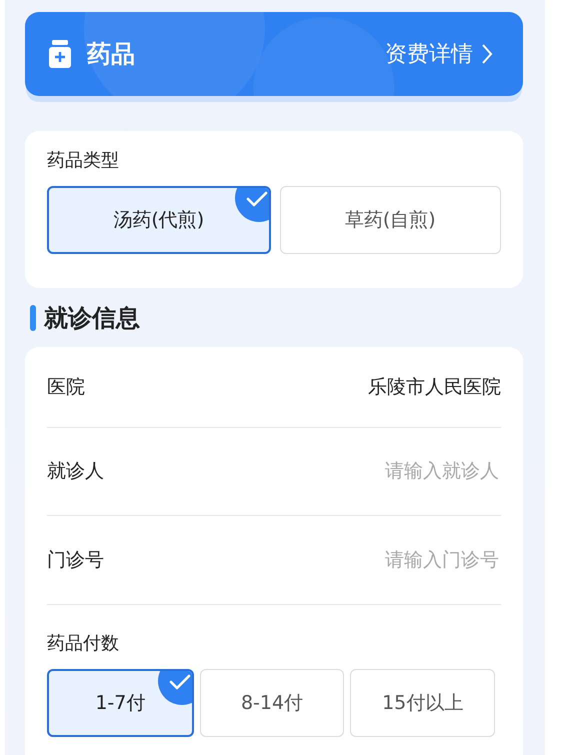 The width and height of the screenshot is (562, 755). I want to click on field-label: 药品付数, so click(83, 644).